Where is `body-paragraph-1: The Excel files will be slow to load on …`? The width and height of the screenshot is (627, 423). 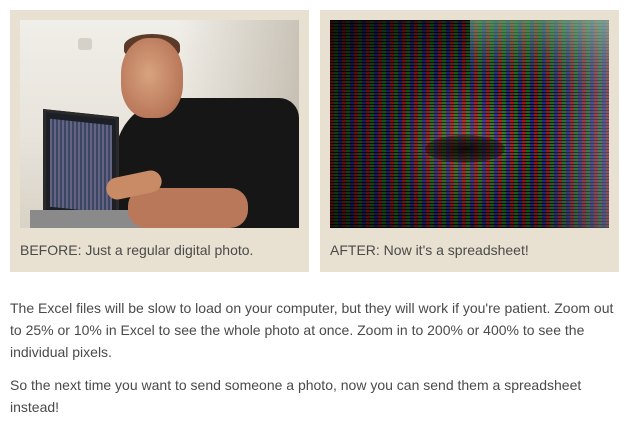 body-paragraph-1: The Excel files will be slow to load on … is located at coordinates (312, 330).